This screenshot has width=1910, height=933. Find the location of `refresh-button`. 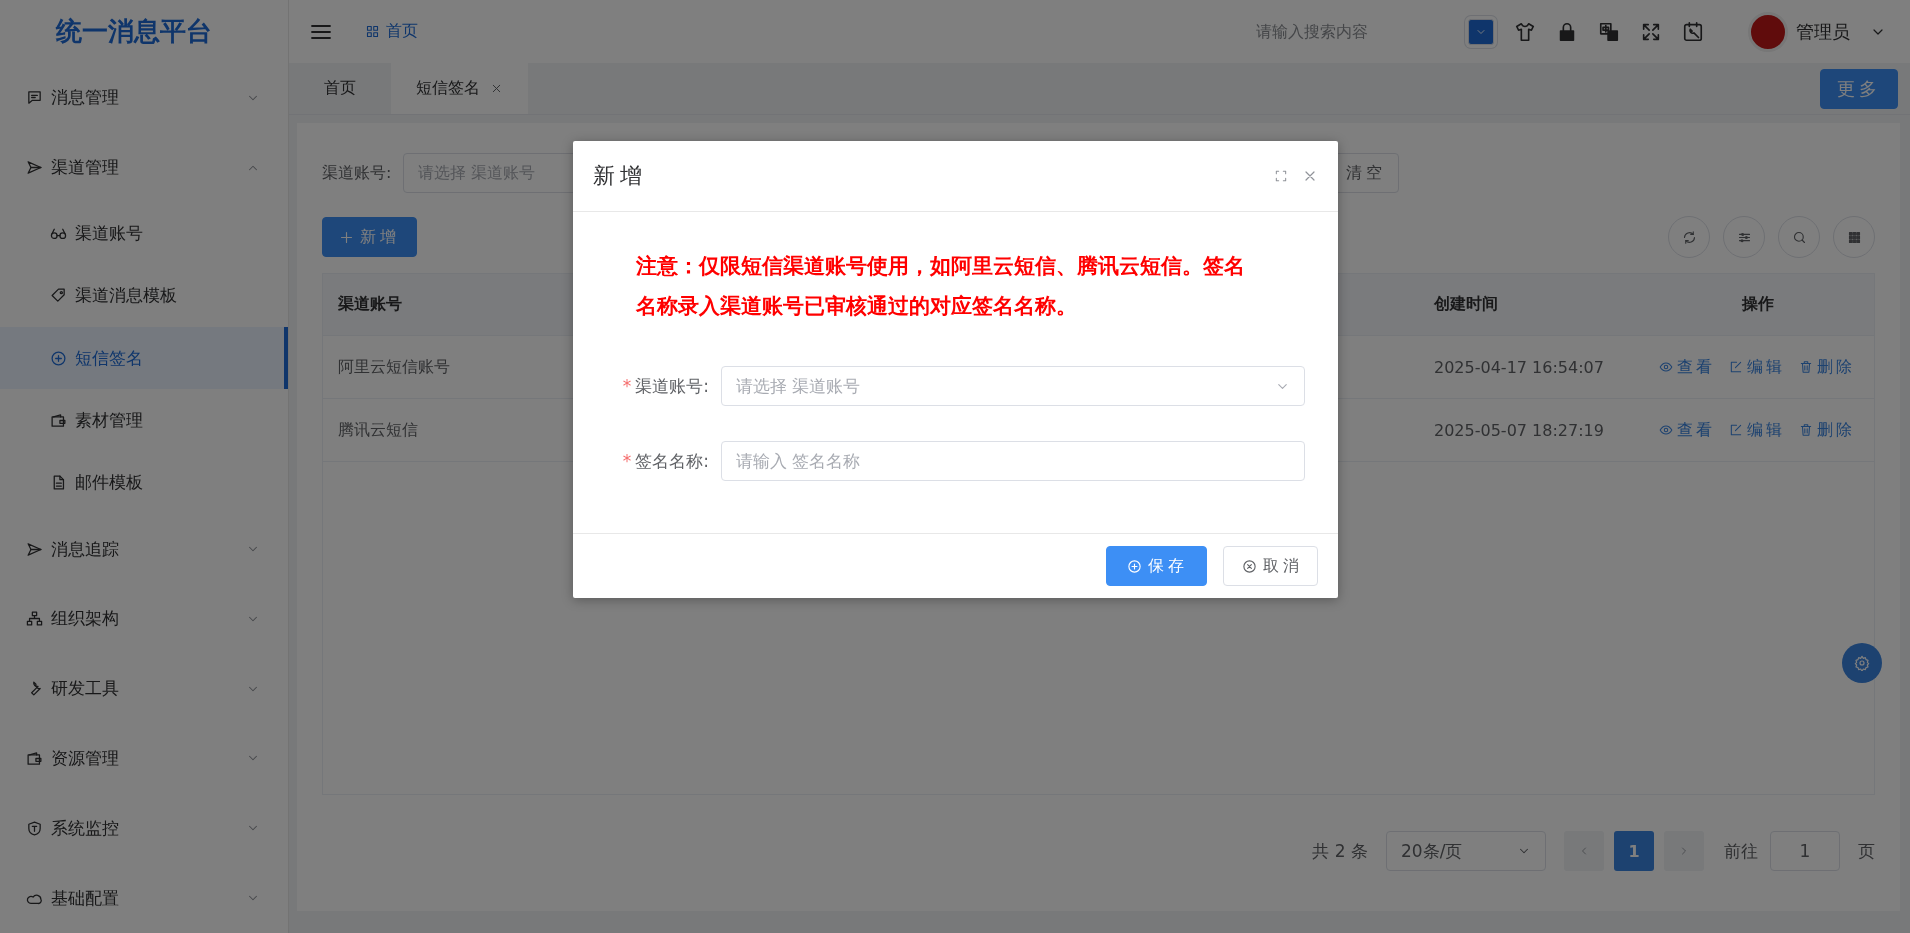

refresh-button is located at coordinates (1689, 237).